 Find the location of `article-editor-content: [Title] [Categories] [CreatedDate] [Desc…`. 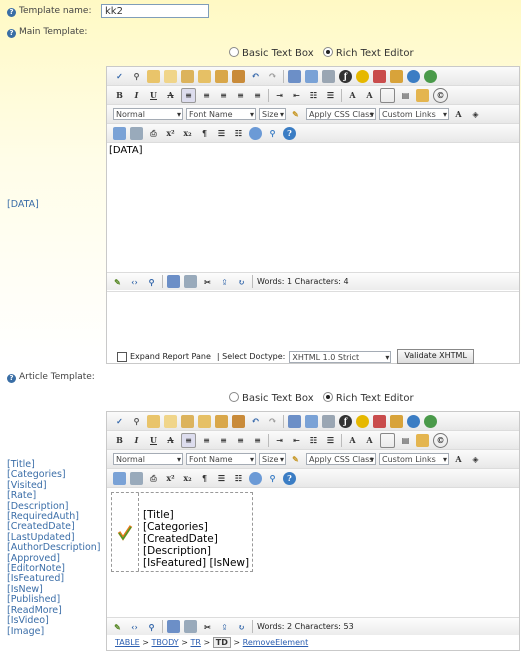

article-editor-content: [Title] [Categories] [CreatedDate] [Desc… is located at coordinates (313, 551).